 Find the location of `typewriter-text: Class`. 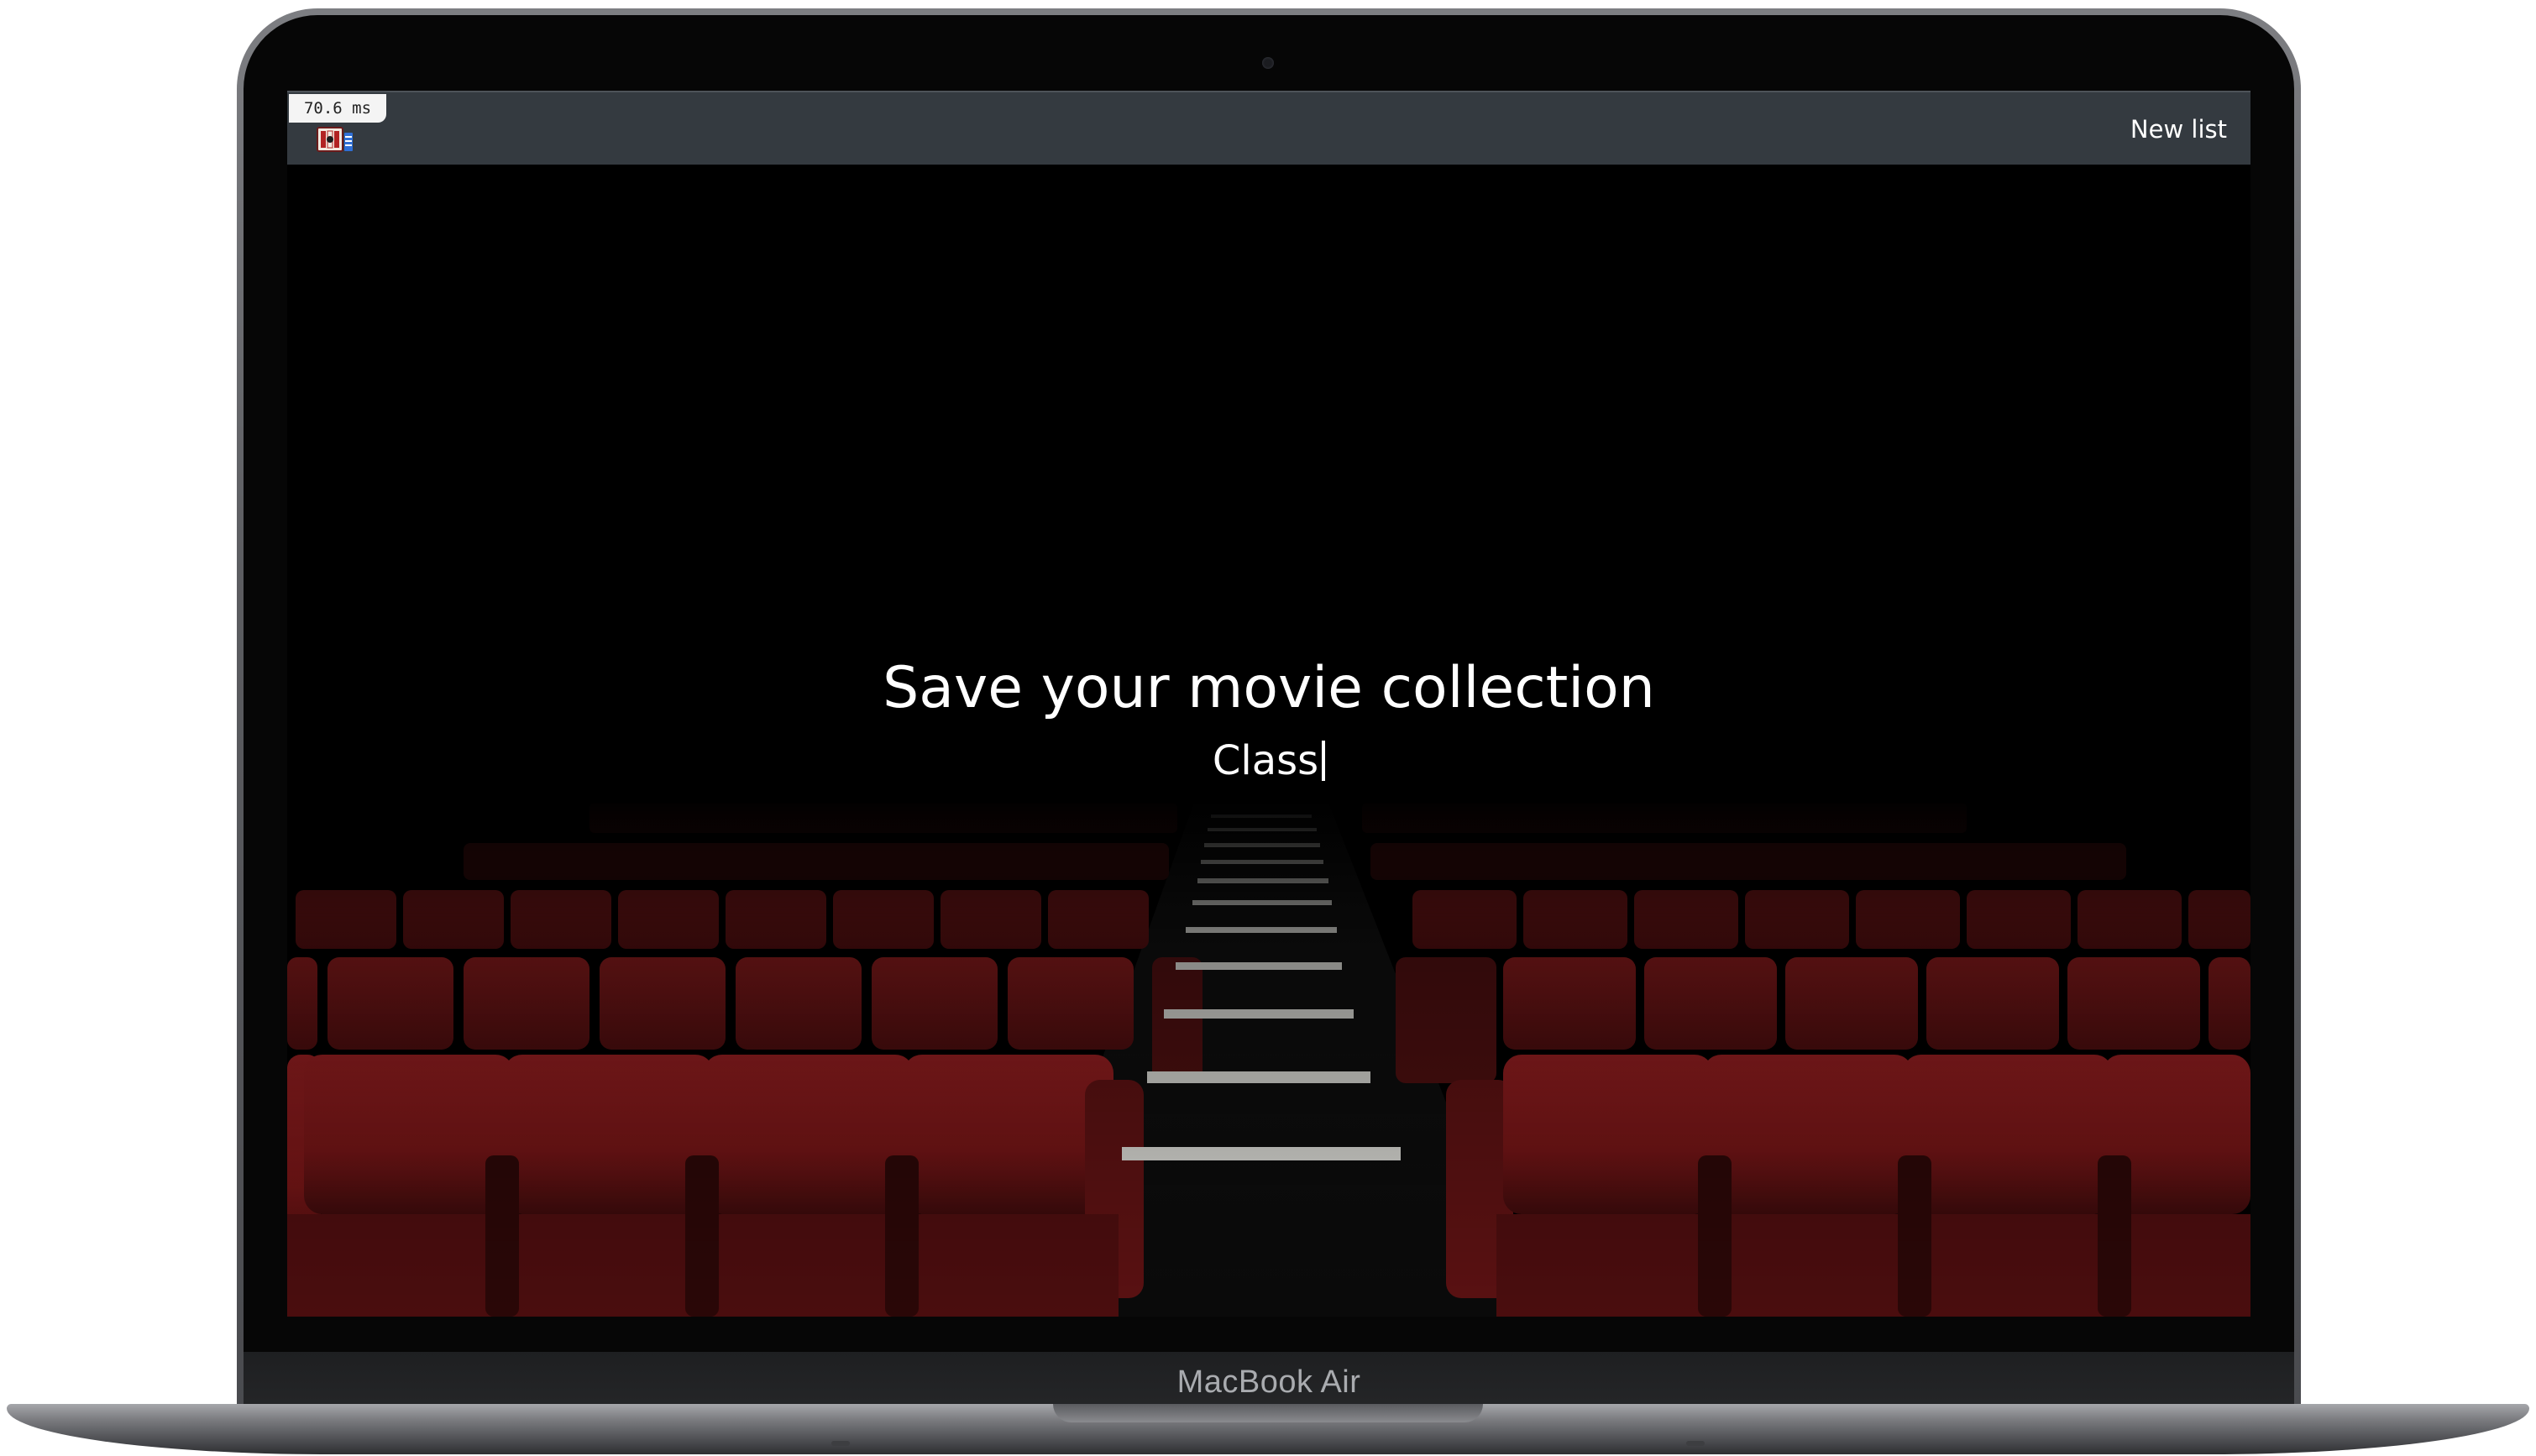

typewriter-text: Class is located at coordinates (1268, 761).